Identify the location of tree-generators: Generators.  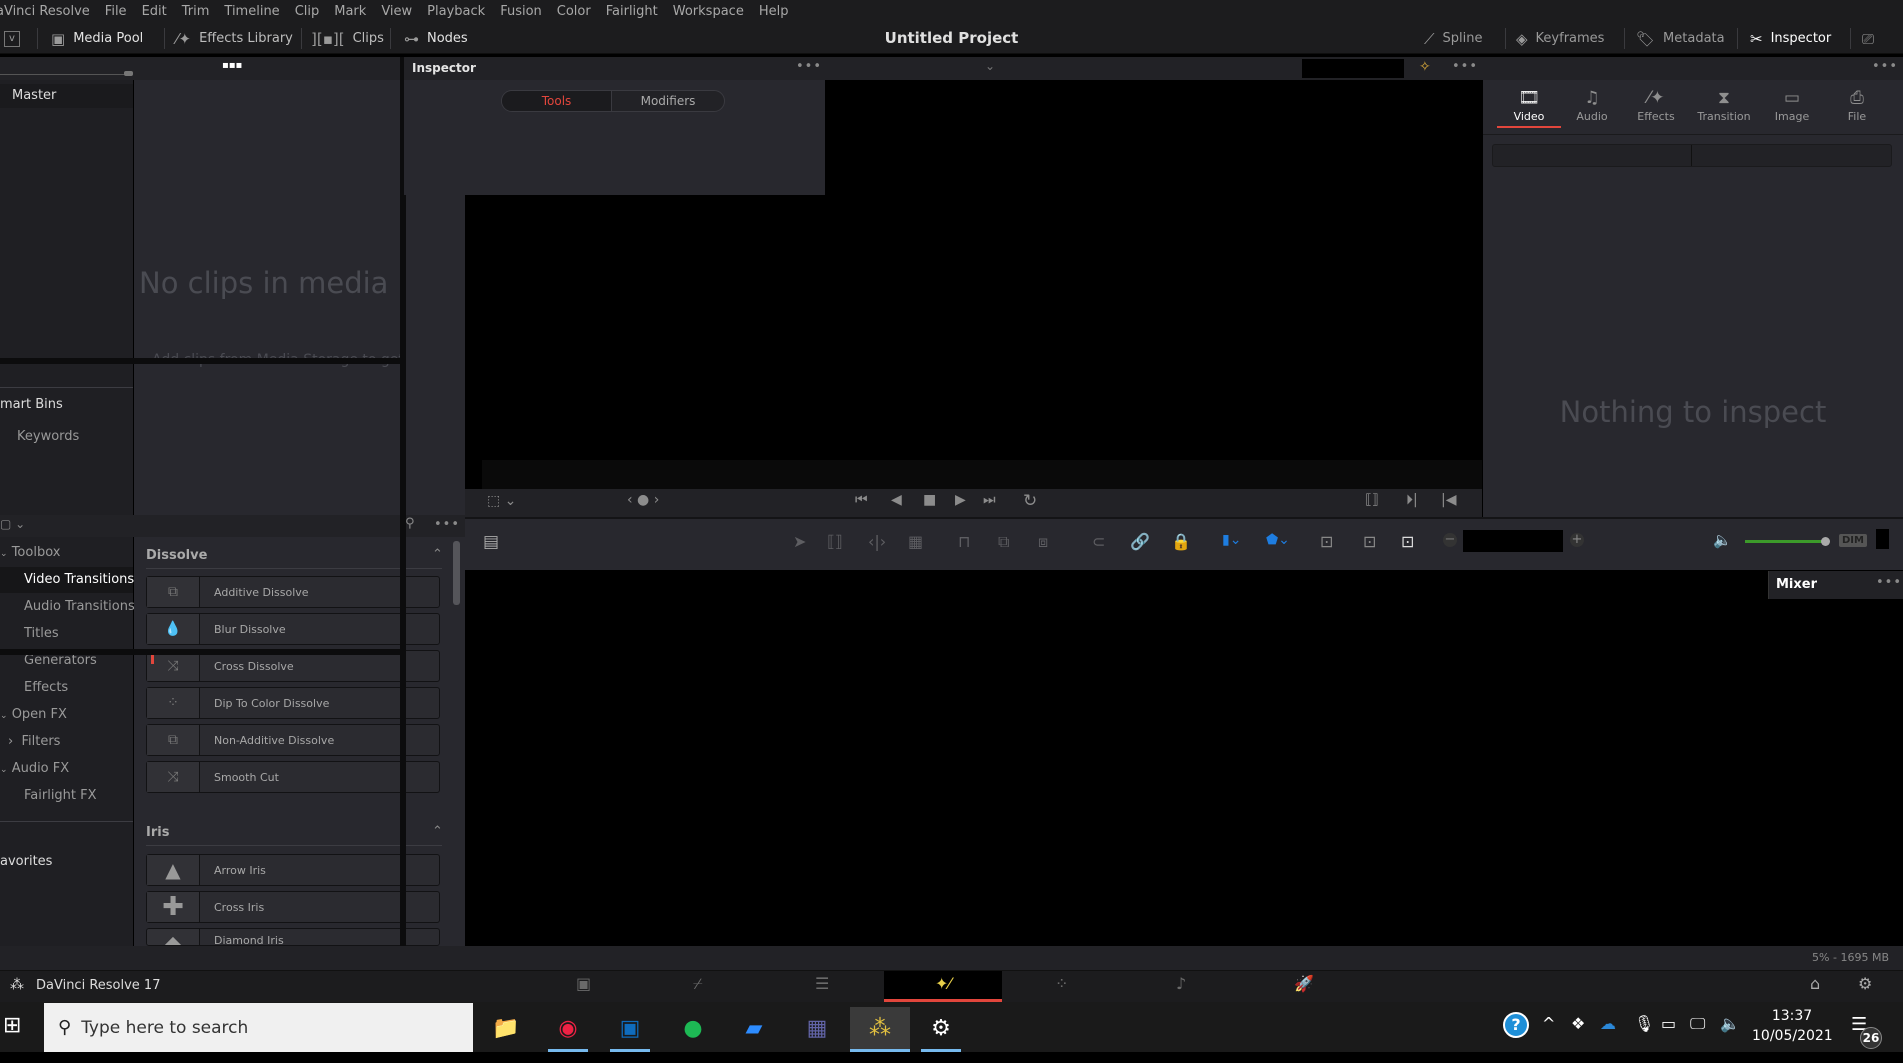
(60, 660).